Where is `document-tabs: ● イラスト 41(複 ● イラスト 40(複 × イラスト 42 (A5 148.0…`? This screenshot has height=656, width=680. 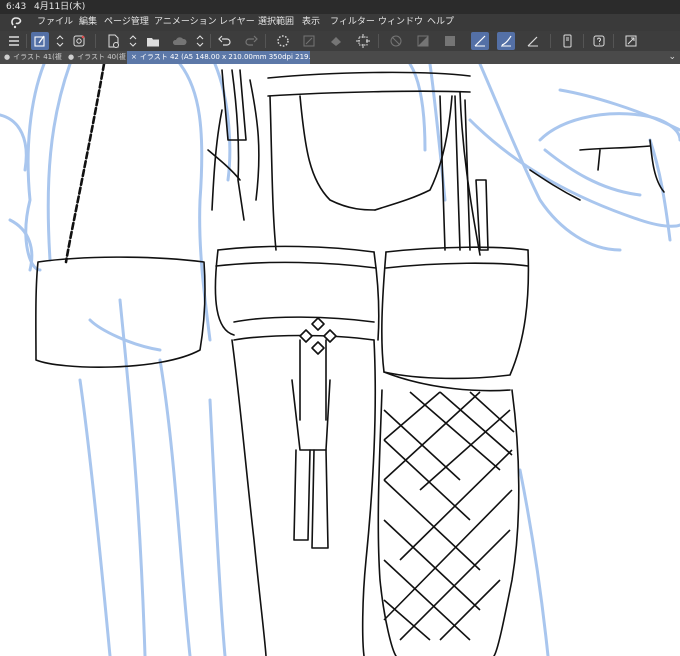 document-tabs: ● イラスト 41(複 ● イラスト 40(複 × イラスト 42 (A5 148.0… is located at coordinates (340, 57).